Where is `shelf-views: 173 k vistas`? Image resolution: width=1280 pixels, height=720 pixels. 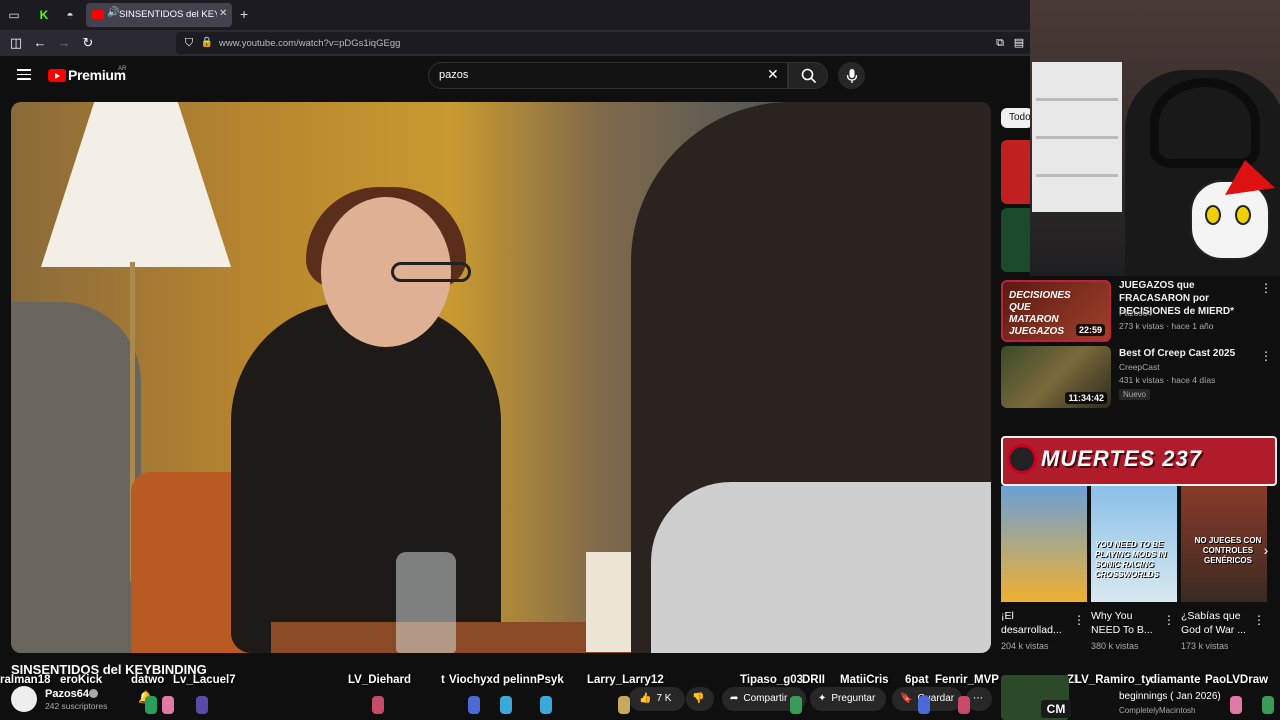 shelf-views: 173 k vistas is located at coordinates (1205, 646).